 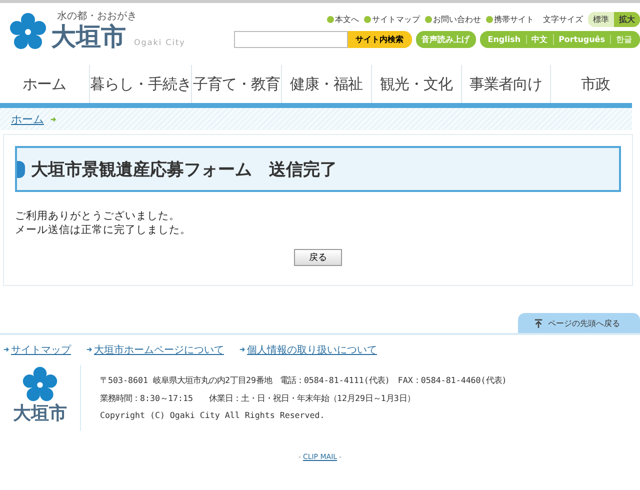 What do you see at coordinates (380, 39) in the screenshot?
I see `search-button: サイト内検索` at bounding box center [380, 39].